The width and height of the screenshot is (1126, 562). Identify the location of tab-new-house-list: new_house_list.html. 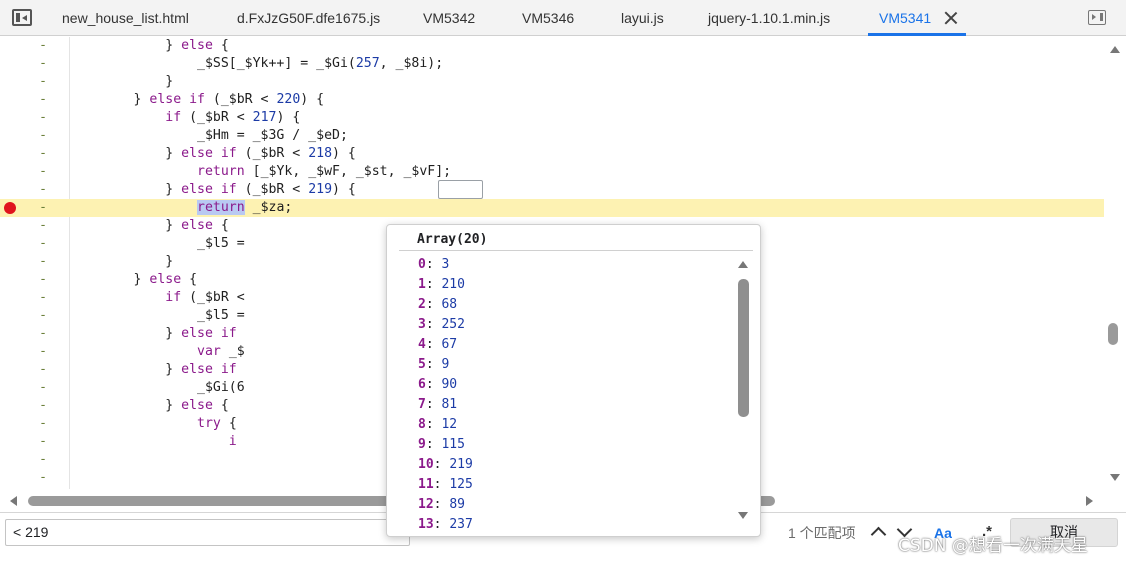
(125, 18).